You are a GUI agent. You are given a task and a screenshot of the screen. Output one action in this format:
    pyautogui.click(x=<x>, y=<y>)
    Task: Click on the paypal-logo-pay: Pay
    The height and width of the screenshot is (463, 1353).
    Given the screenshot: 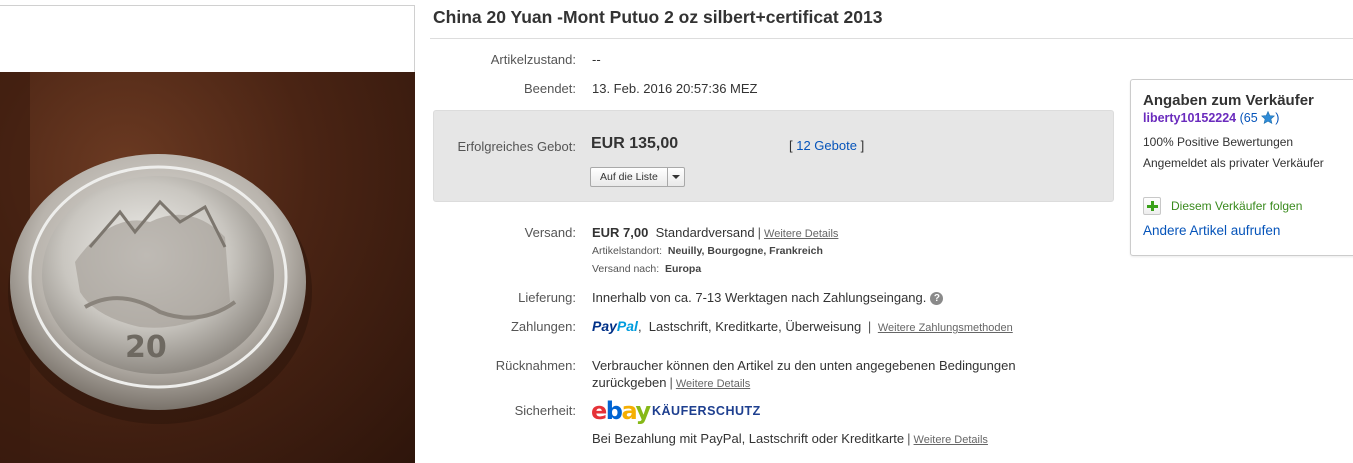 What is the action you would take?
    pyautogui.click(x=604, y=326)
    